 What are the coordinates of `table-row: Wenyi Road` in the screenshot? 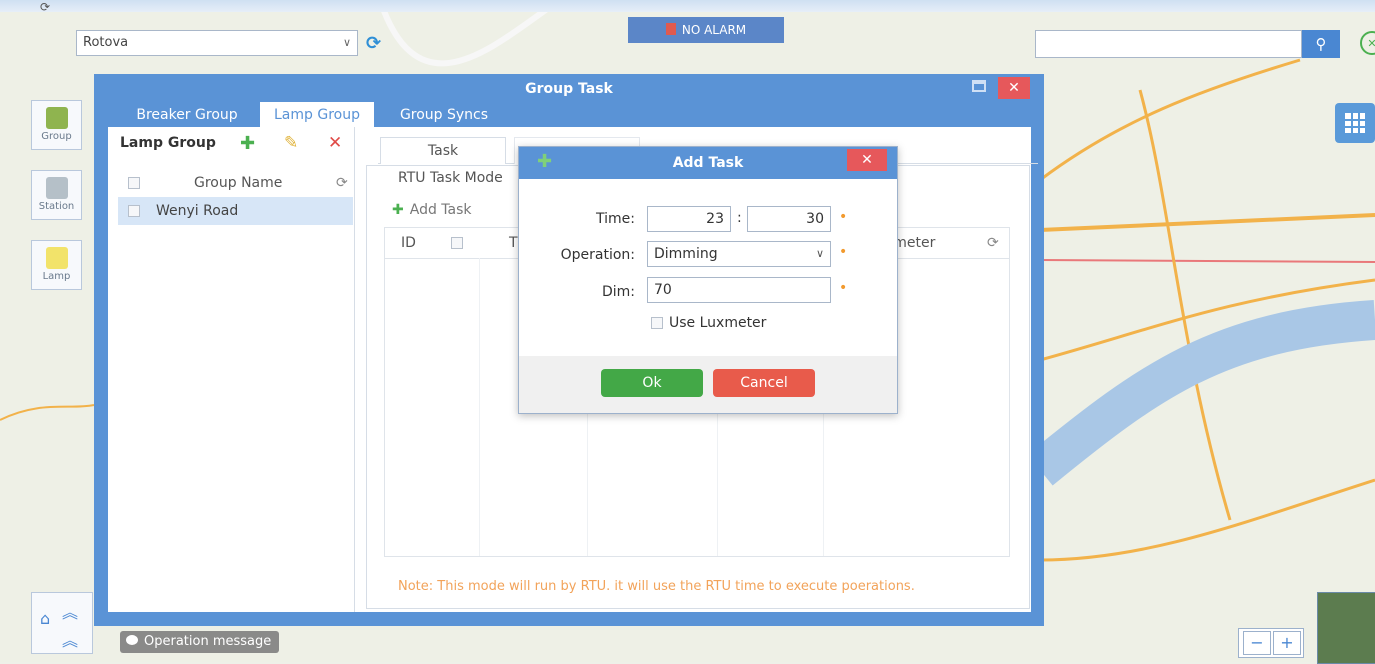 It's located at (235, 211).